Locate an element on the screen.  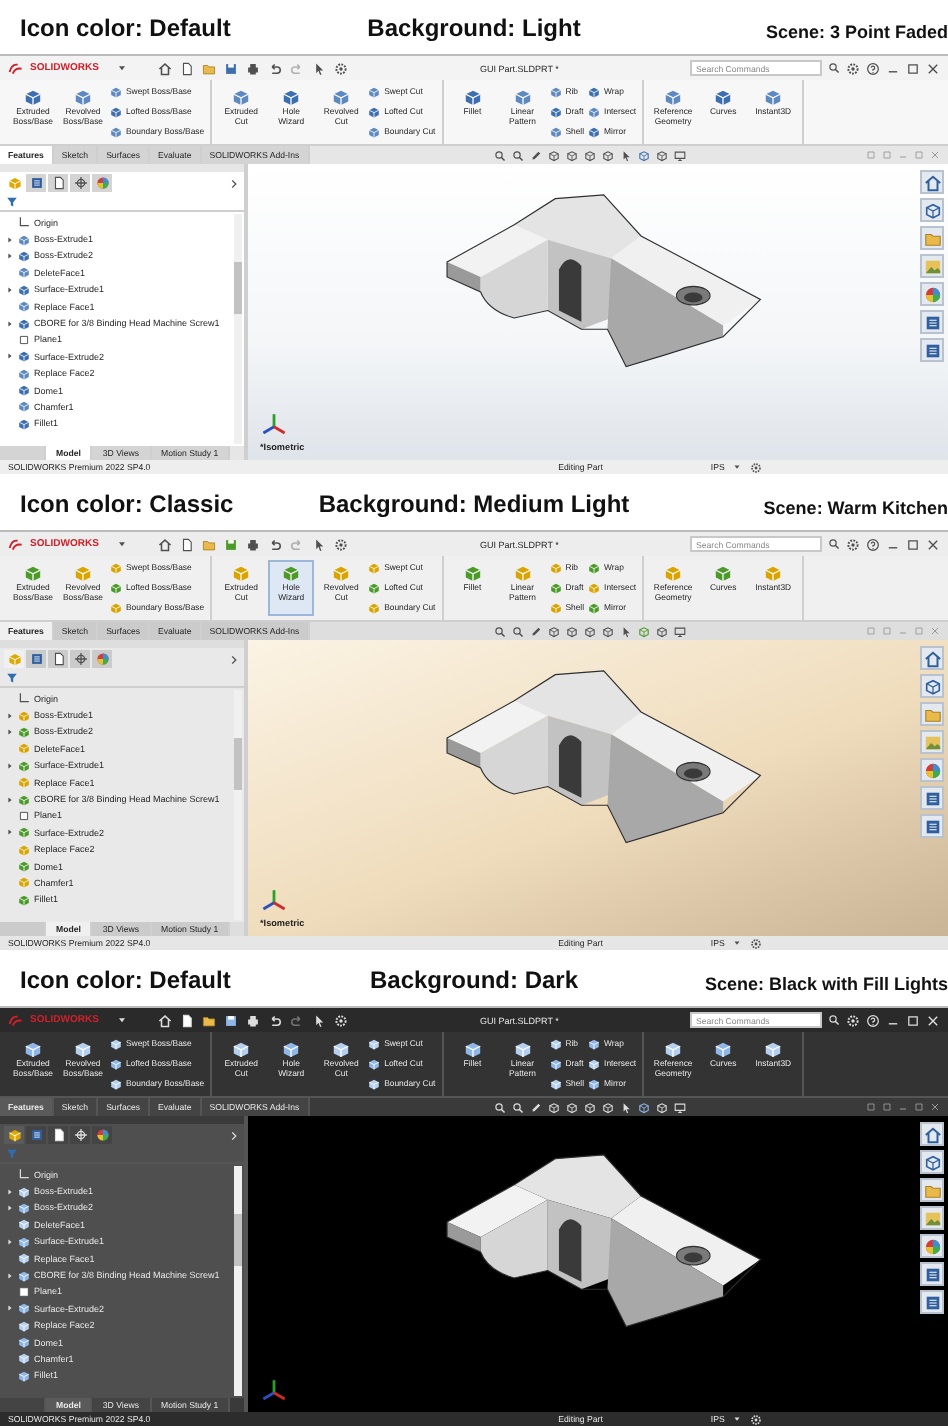
caption-label: Background: Light is located at coordinates (474, 27).